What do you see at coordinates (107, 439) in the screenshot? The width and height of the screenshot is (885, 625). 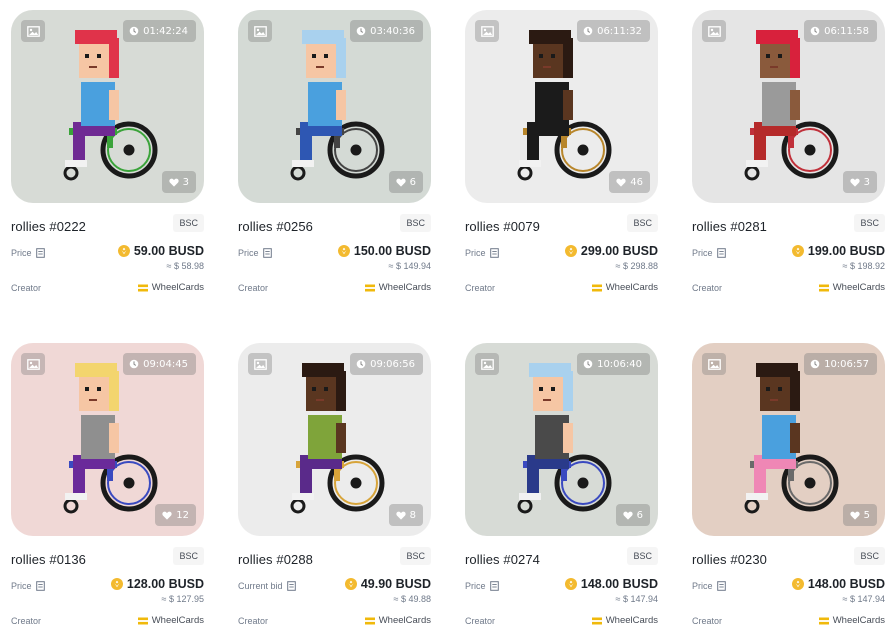 I see `nft-thumbnail: 09:04:45 12` at bounding box center [107, 439].